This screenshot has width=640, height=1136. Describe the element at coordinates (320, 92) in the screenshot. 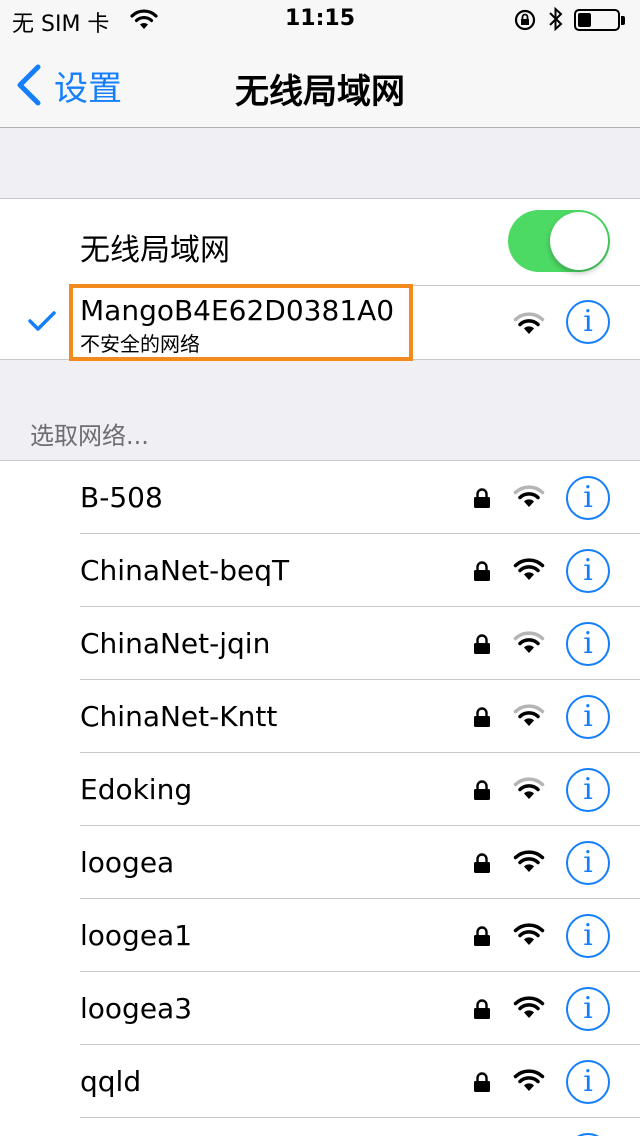

I see `page-title: 无线局域网` at that location.